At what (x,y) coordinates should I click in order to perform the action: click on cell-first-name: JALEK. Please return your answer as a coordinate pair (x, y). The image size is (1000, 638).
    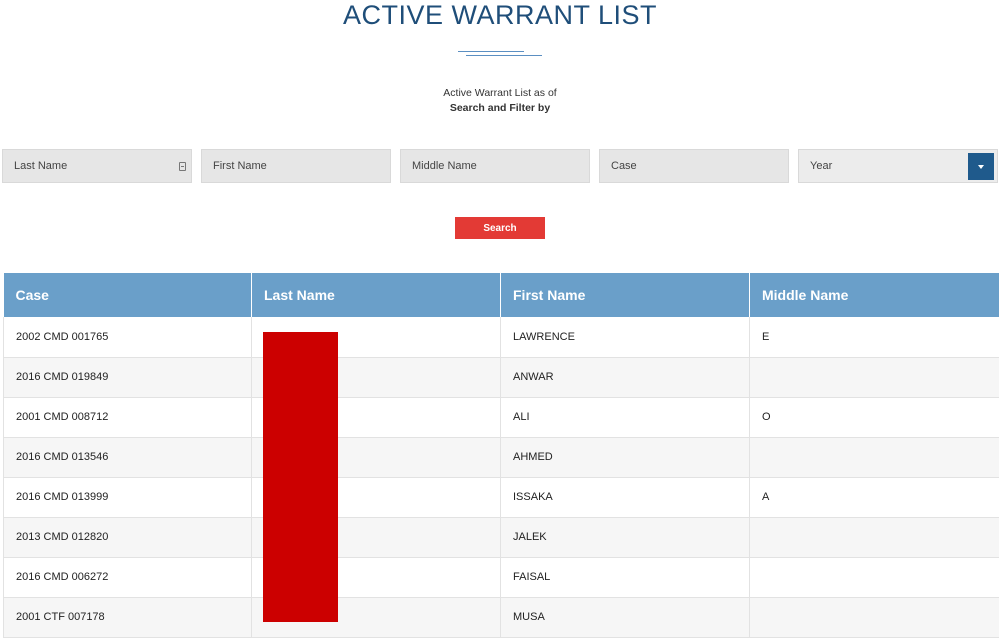
    Looking at the image, I should click on (625, 537).